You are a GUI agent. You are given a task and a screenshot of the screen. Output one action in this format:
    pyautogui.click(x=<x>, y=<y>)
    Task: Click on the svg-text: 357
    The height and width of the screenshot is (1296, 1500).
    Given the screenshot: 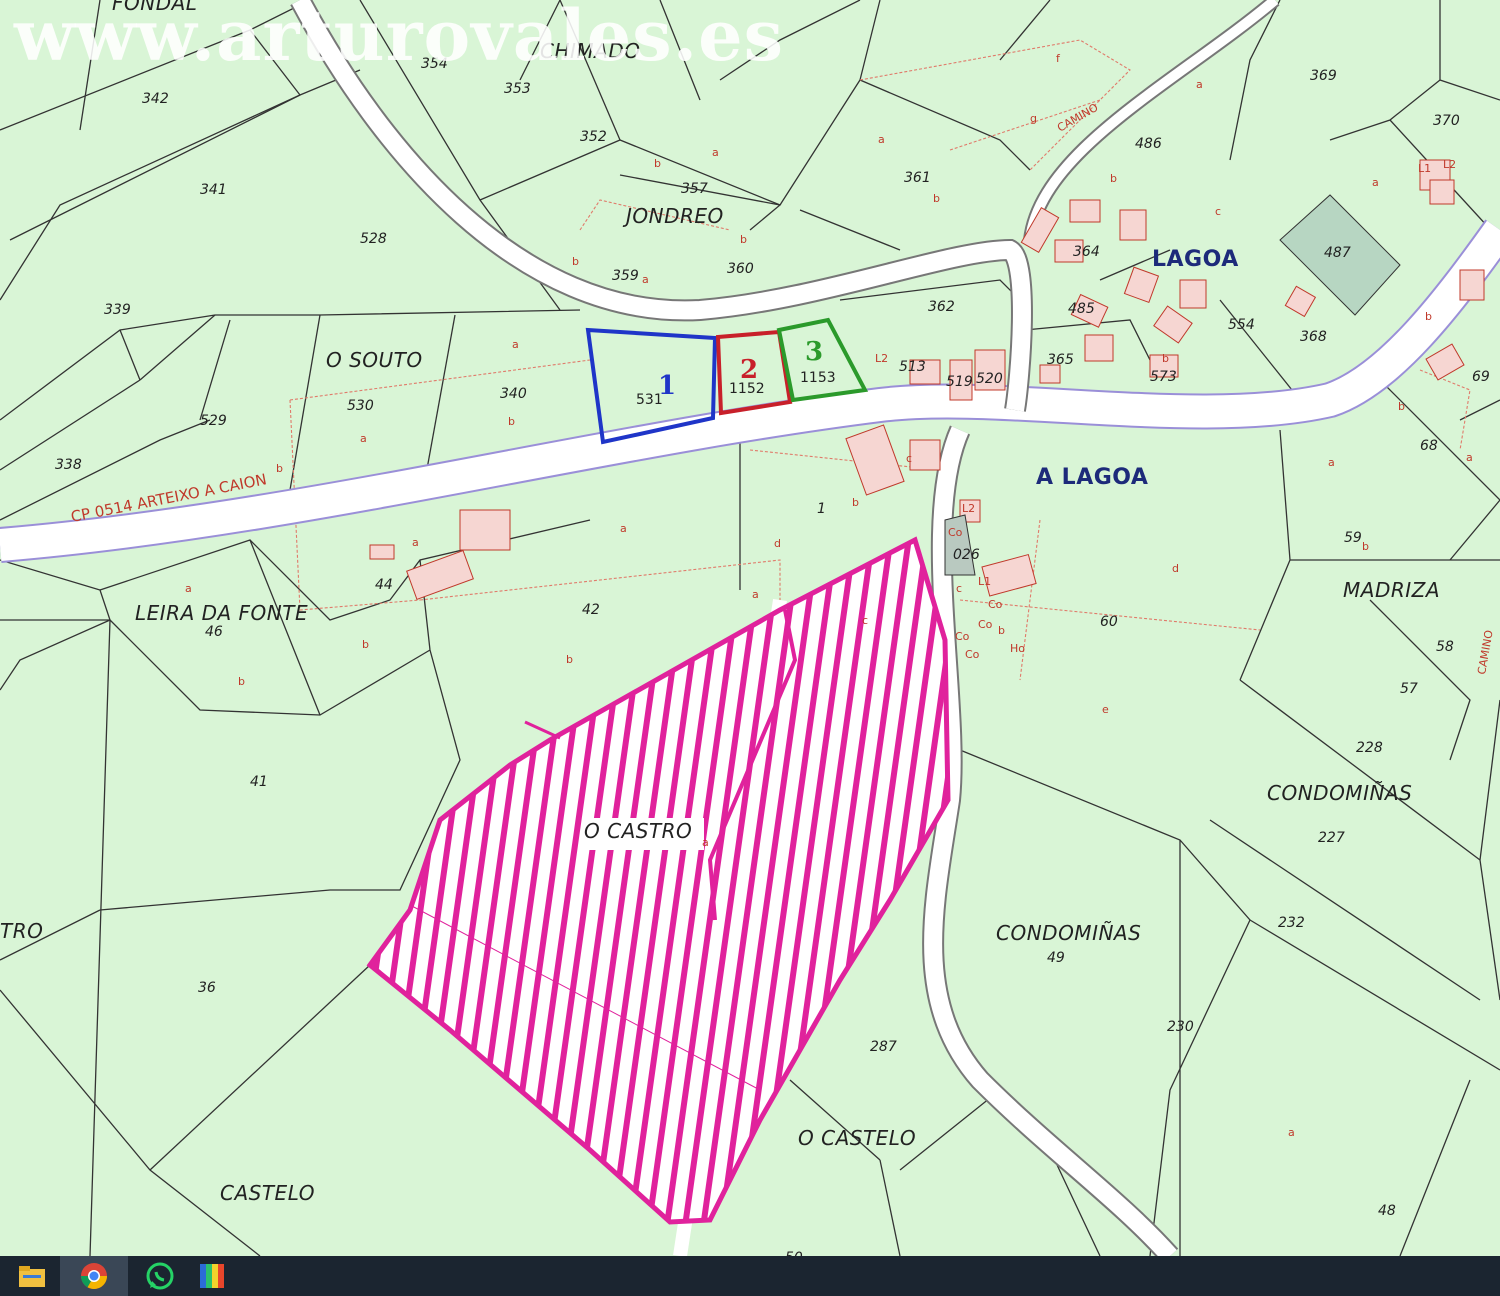 What is the action you would take?
    pyautogui.click(x=694, y=189)
    